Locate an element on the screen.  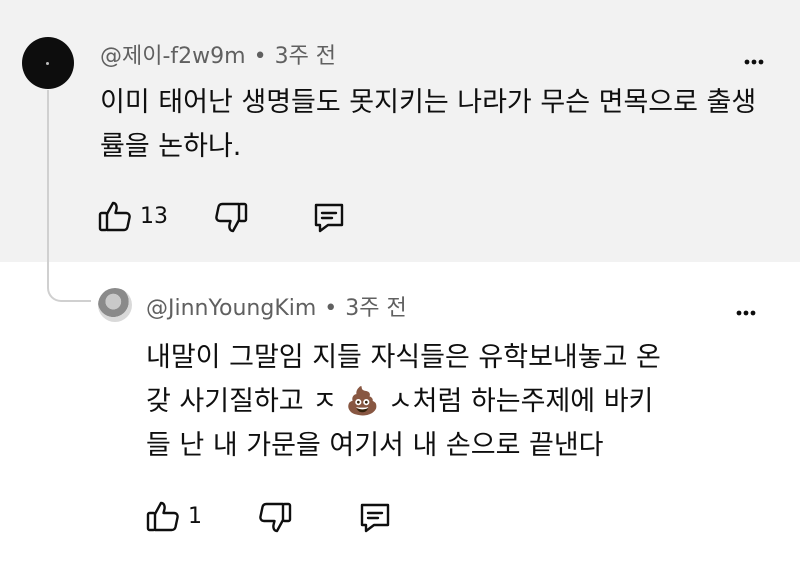
comment-author: @제이-f2w9m is located at coordinates (173, 56).